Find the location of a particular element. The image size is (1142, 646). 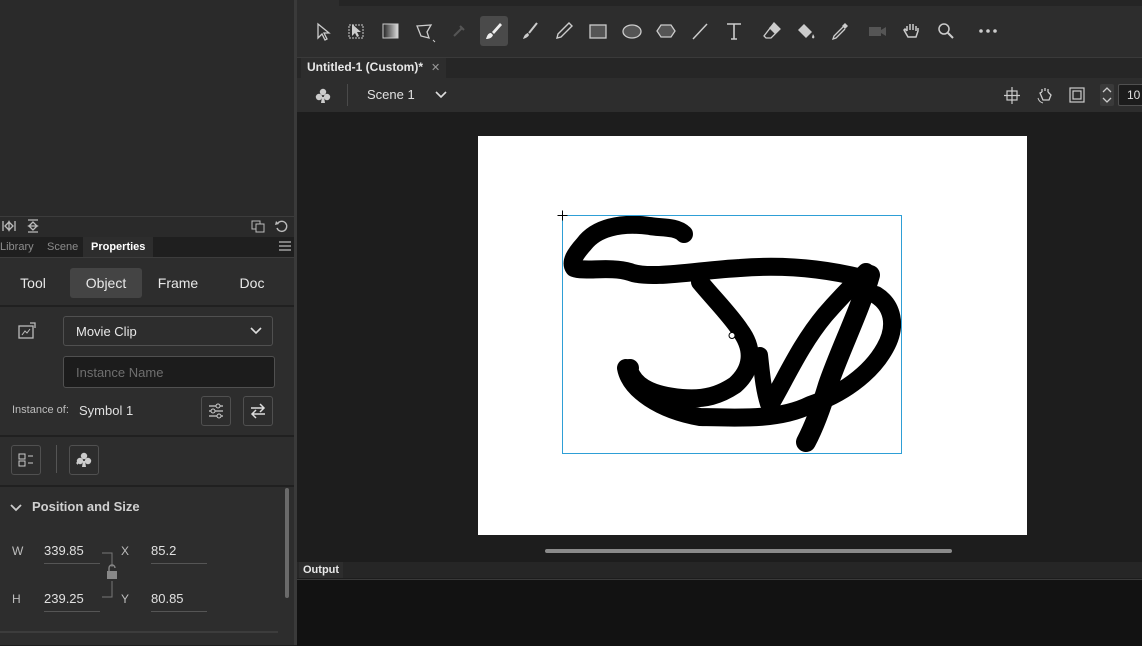

x-label: X is located at coordinates (125, 551).